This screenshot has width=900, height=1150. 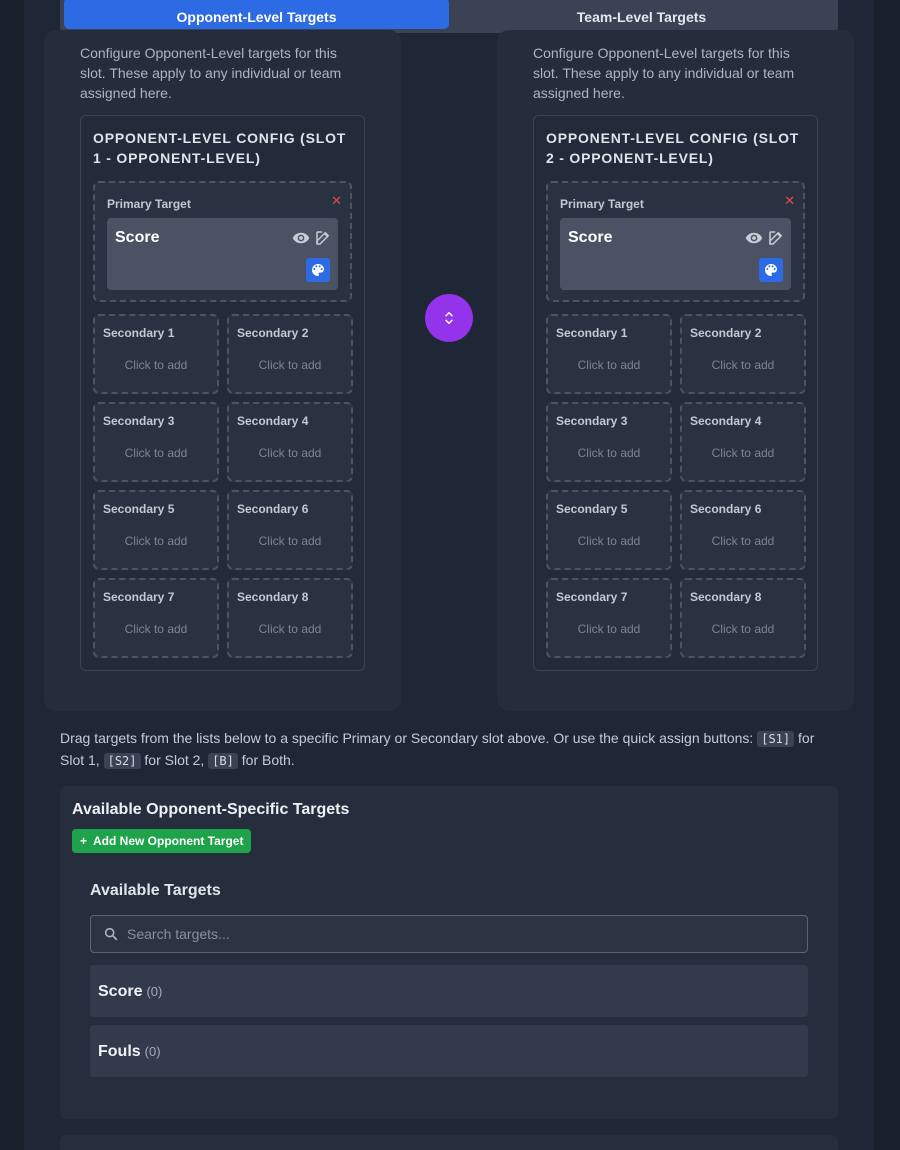 I want to click on code-b: [B], so click(x=223, y=761).